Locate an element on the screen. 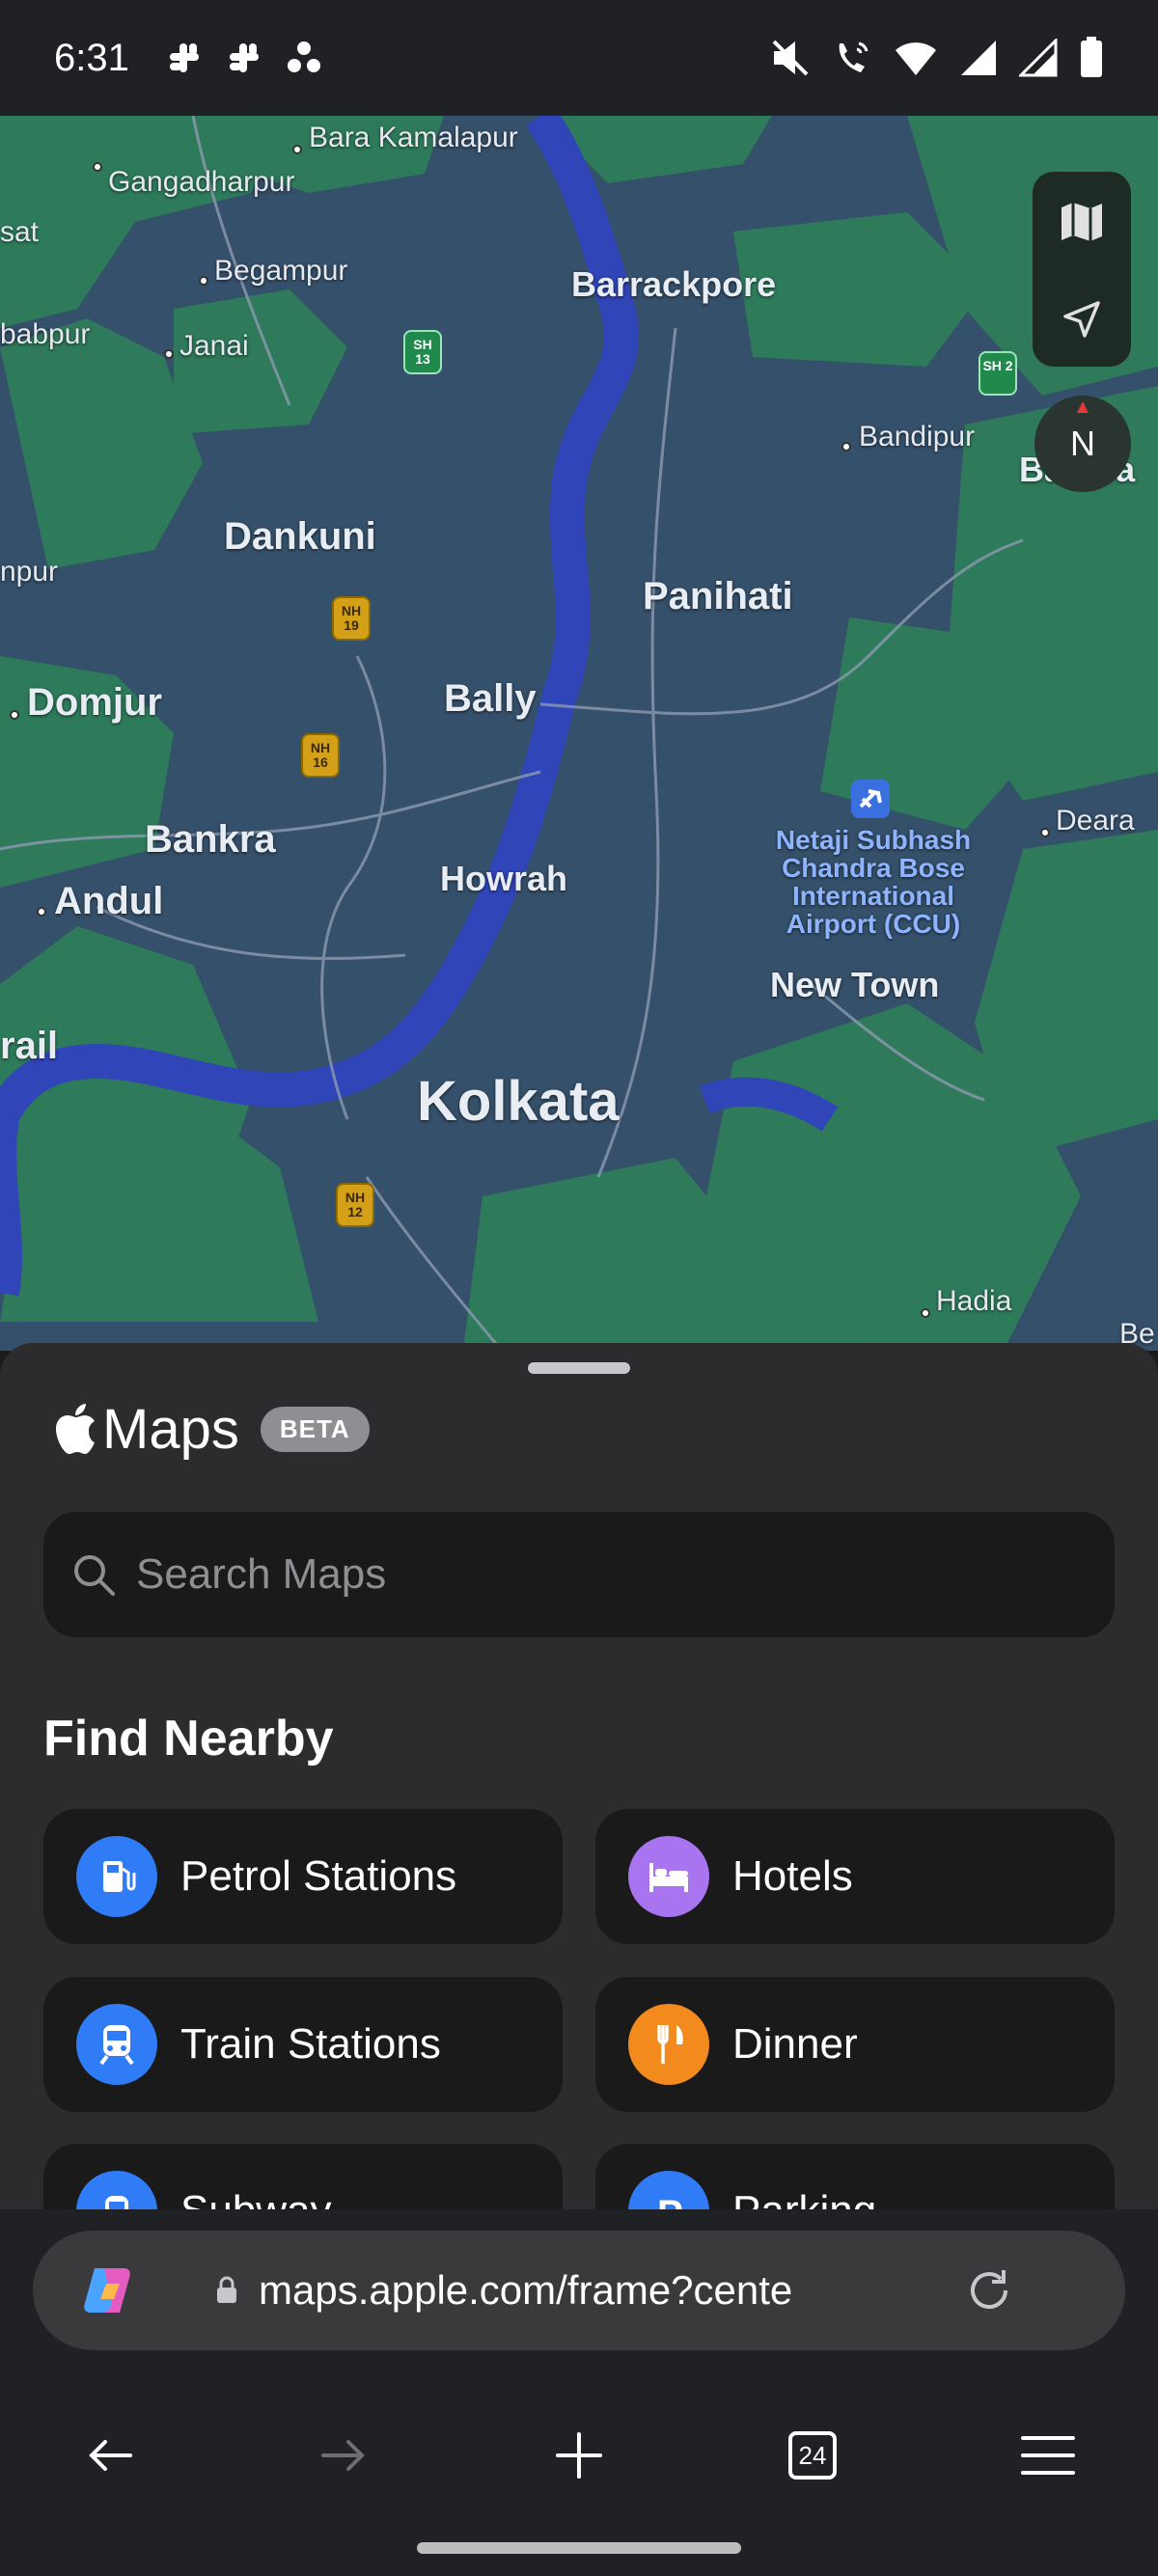  place-label: npur is located at coordinates (29, 573).